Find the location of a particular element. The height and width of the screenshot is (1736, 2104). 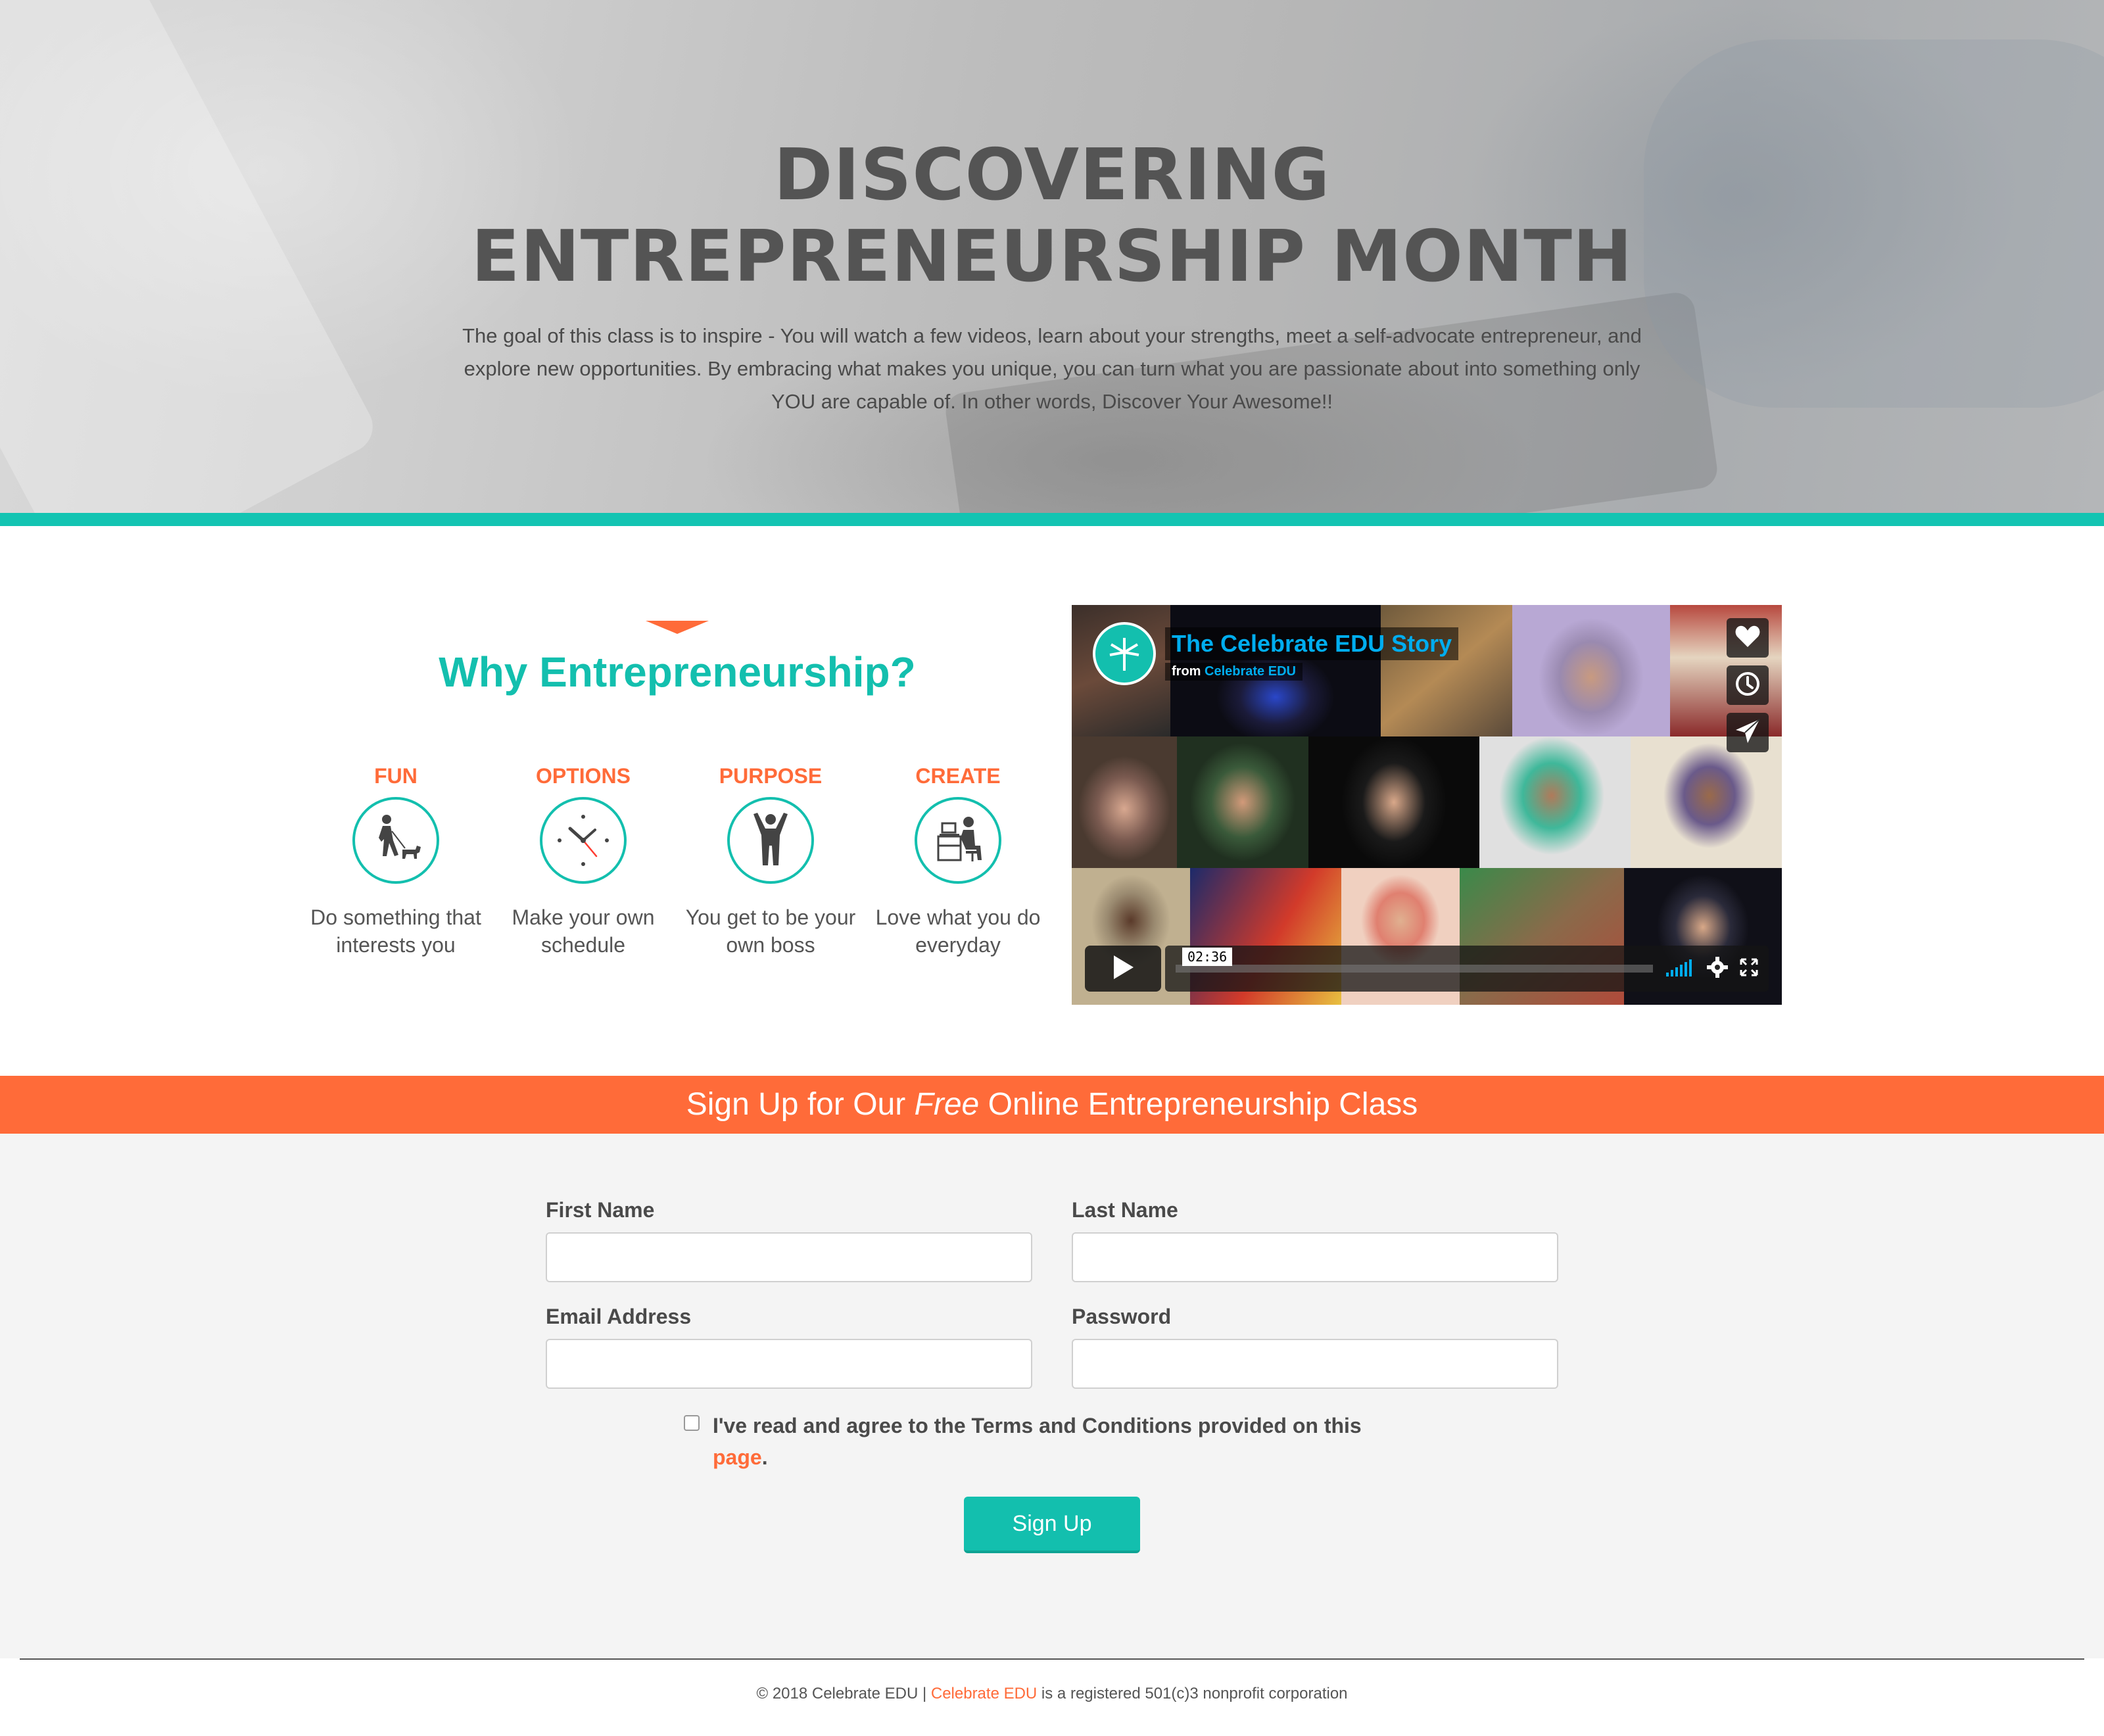

video-from-prefix: from is located at coordinates (1186, 671).